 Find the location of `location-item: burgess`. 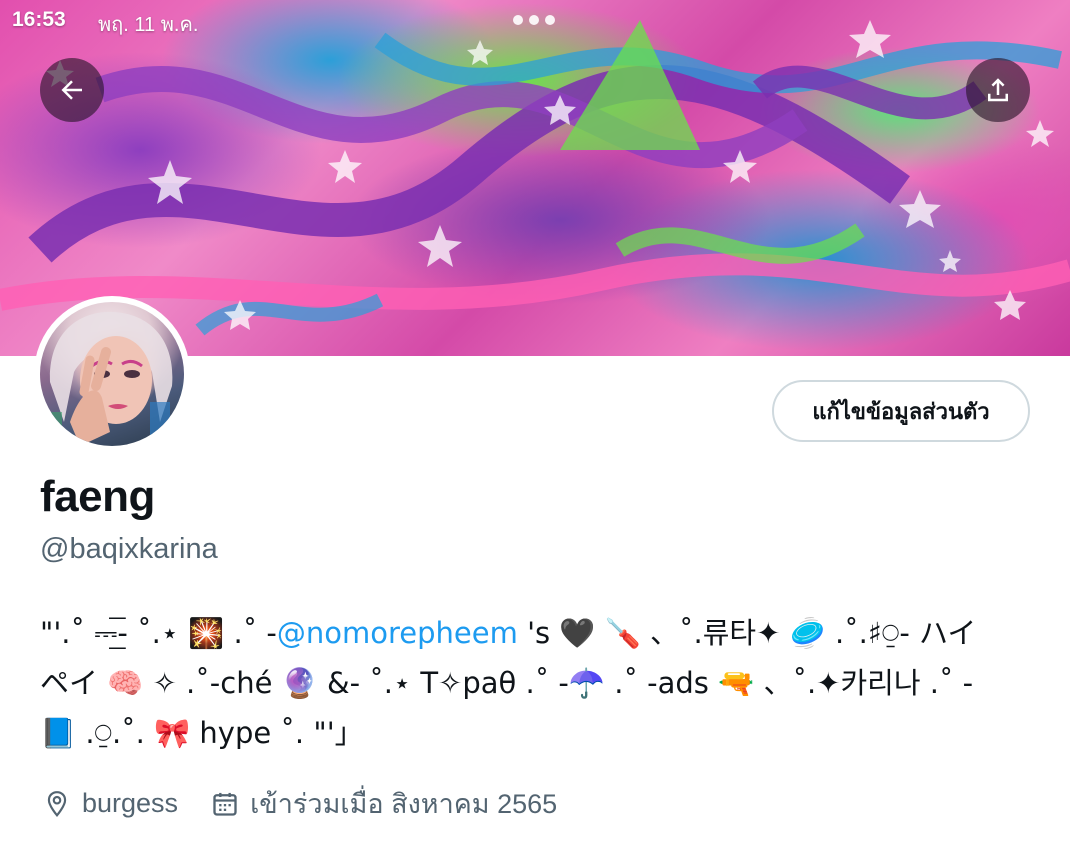

location-item: burgess is located at coordinates (110, 803).